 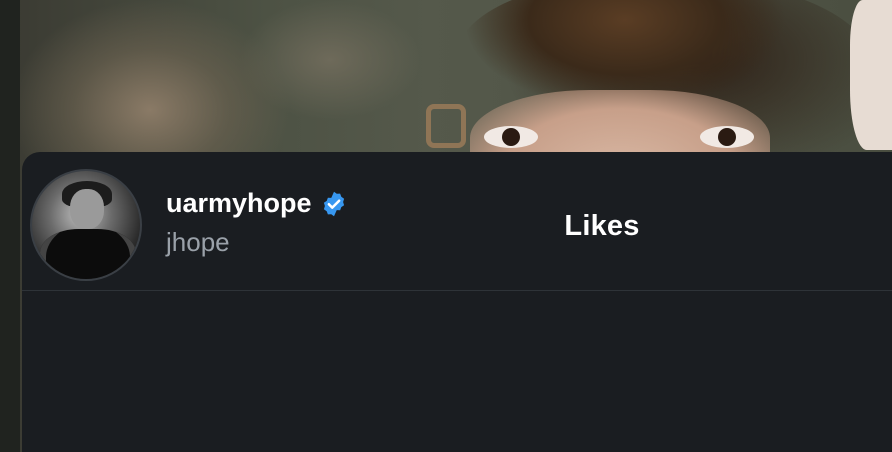 I want to click on username: uarmyhope, so click(x=239, y=203).